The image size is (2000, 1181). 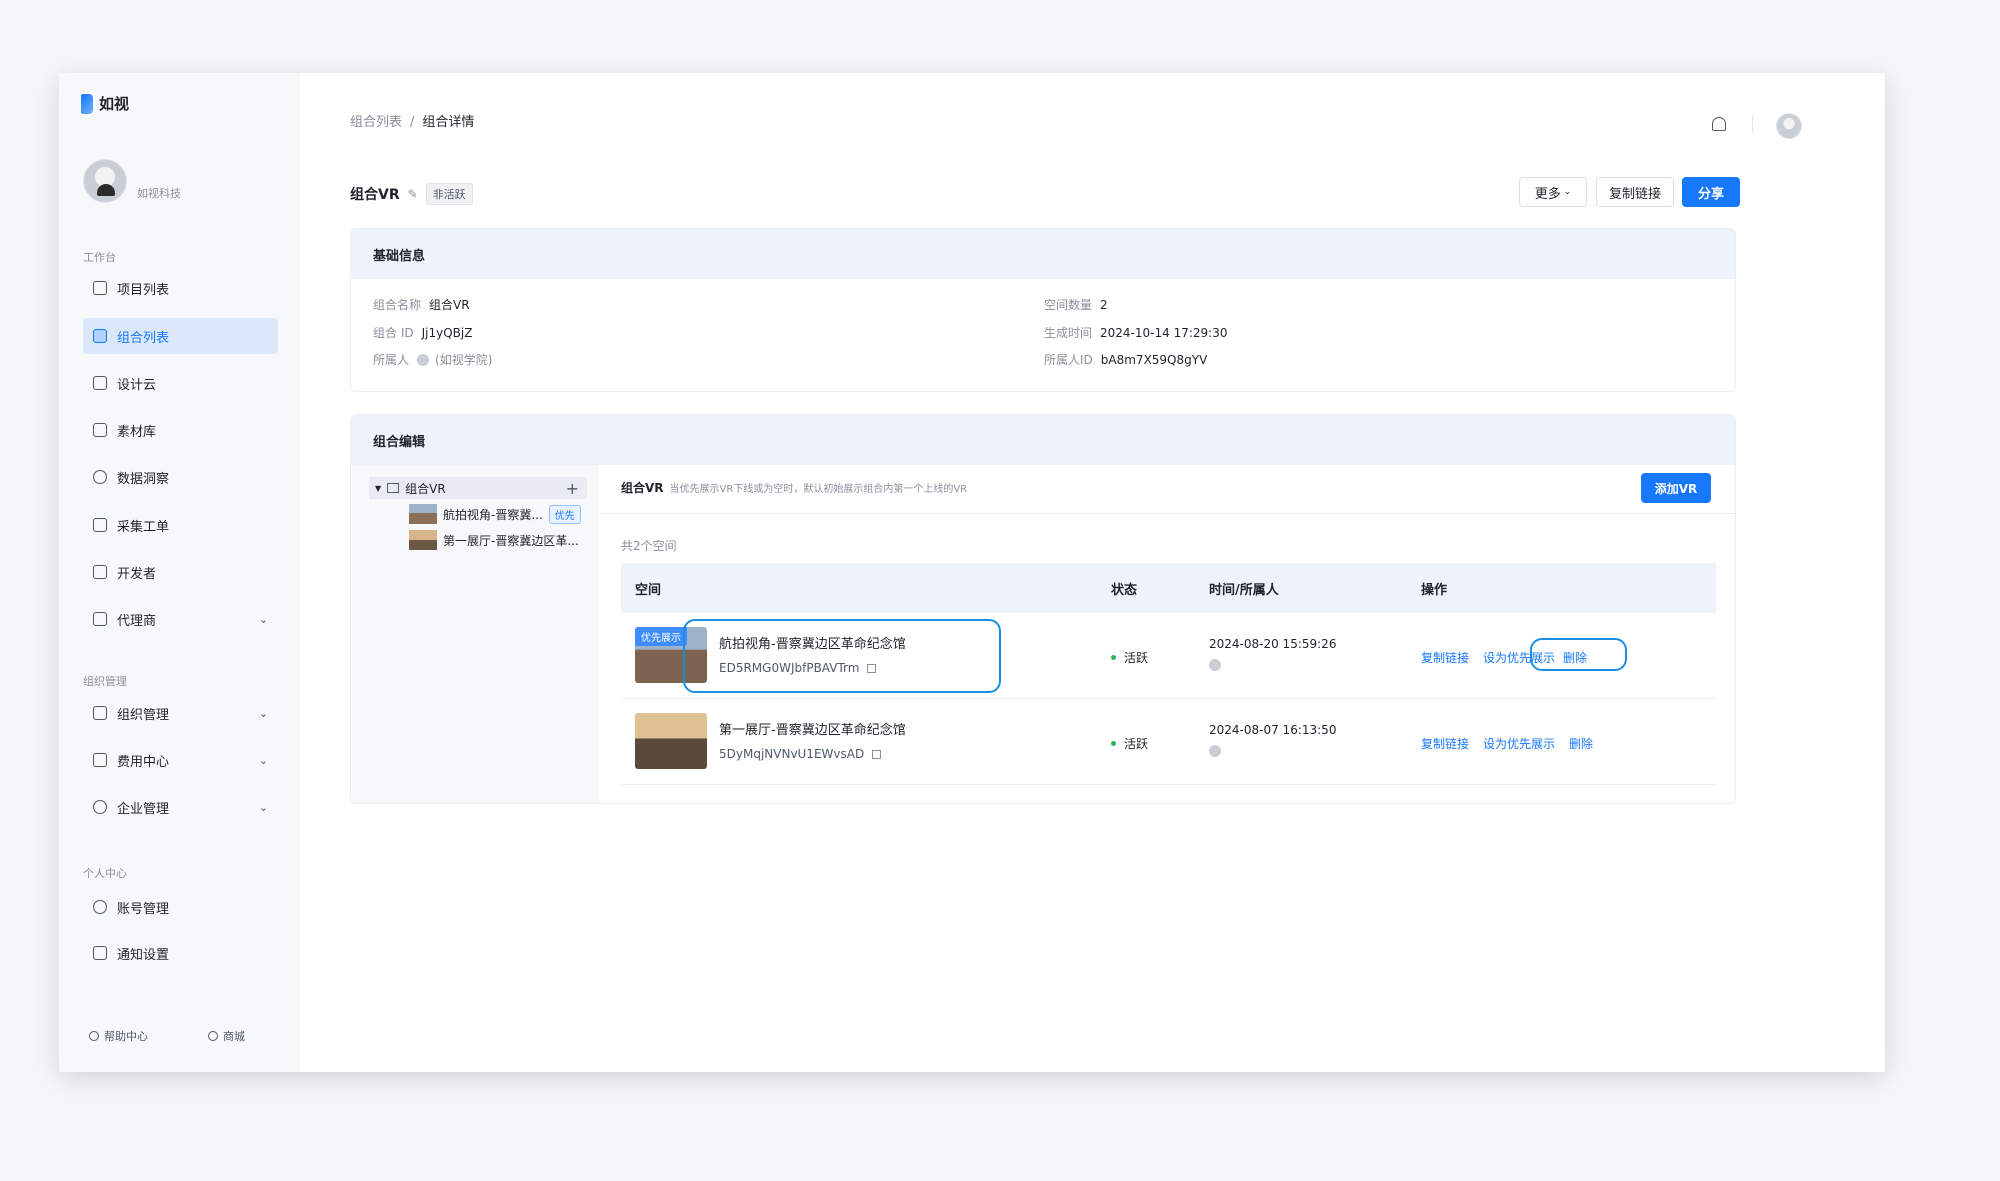 I want to click on document-icon, so click(x=100, y=525).